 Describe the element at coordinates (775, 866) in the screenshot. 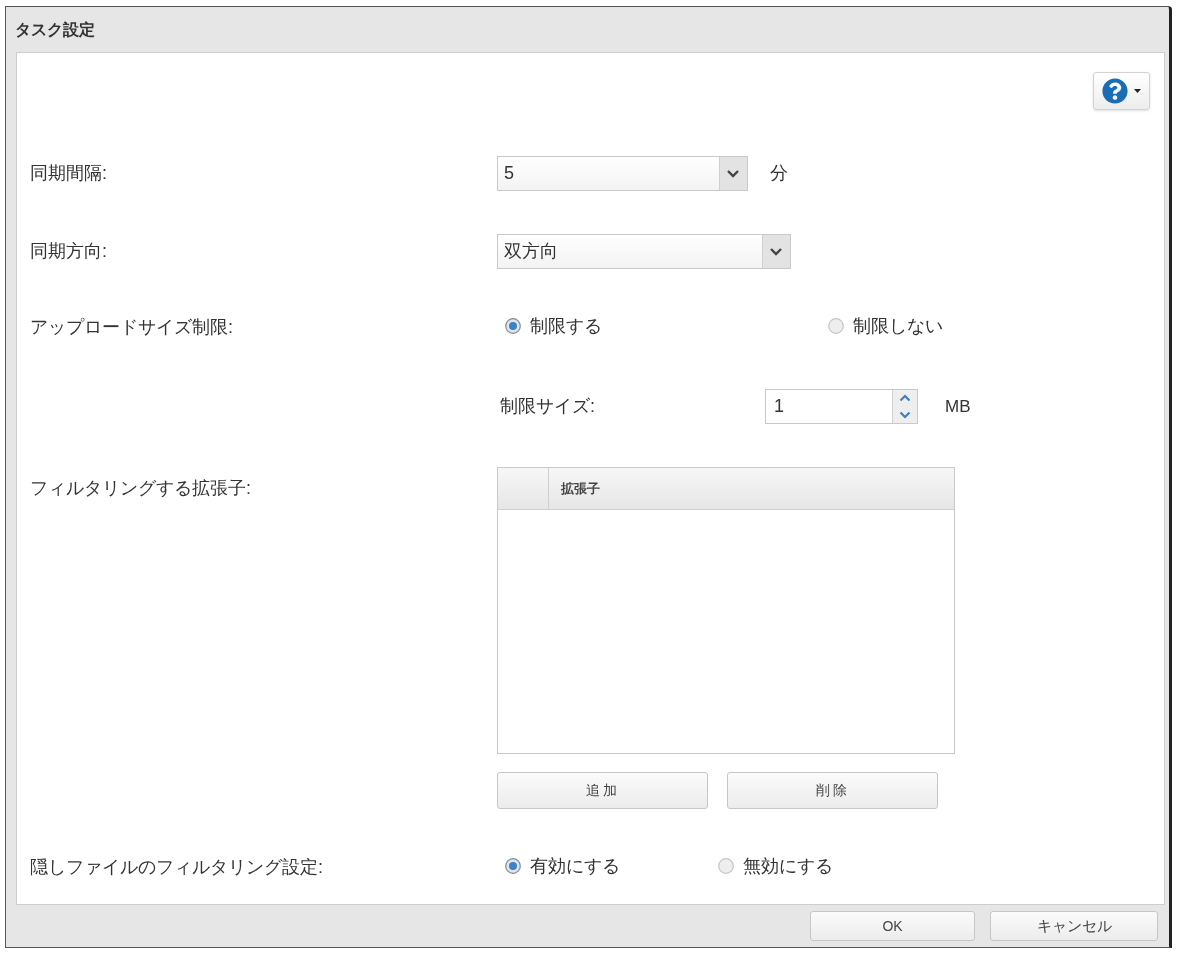

I see `radio-option: 無効にする` at that location.